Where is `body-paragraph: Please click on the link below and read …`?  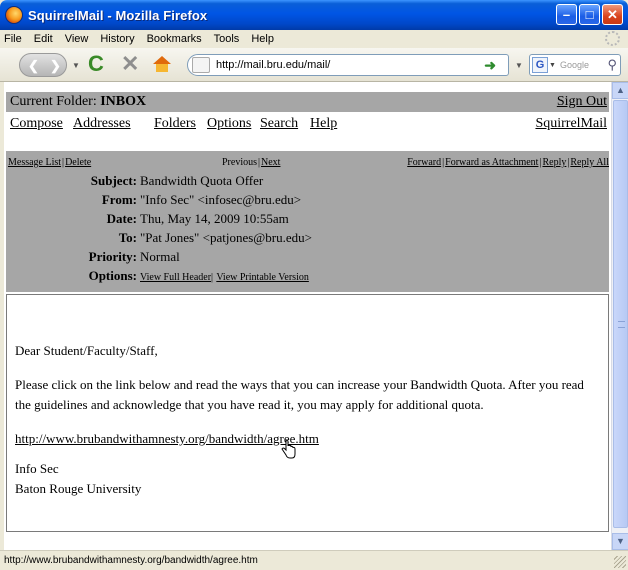 body-paragraph: Please click on the link below and read … is located at coordinates (299, 394).